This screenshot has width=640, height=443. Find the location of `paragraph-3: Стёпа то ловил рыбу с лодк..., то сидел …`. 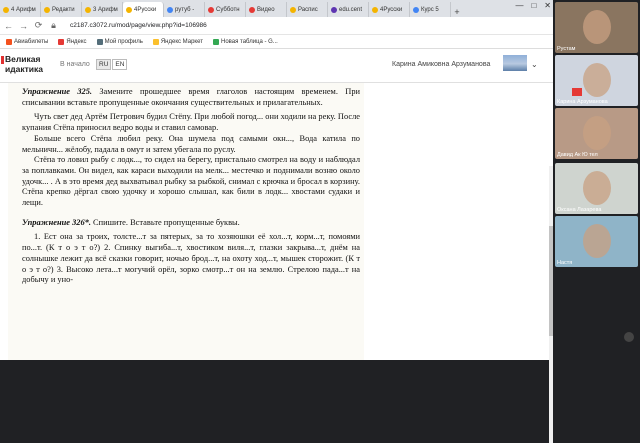

paragraph-3: Стёпа то ловил рыбу с лодк..., то сидел … is located at coordinates (191, 181).